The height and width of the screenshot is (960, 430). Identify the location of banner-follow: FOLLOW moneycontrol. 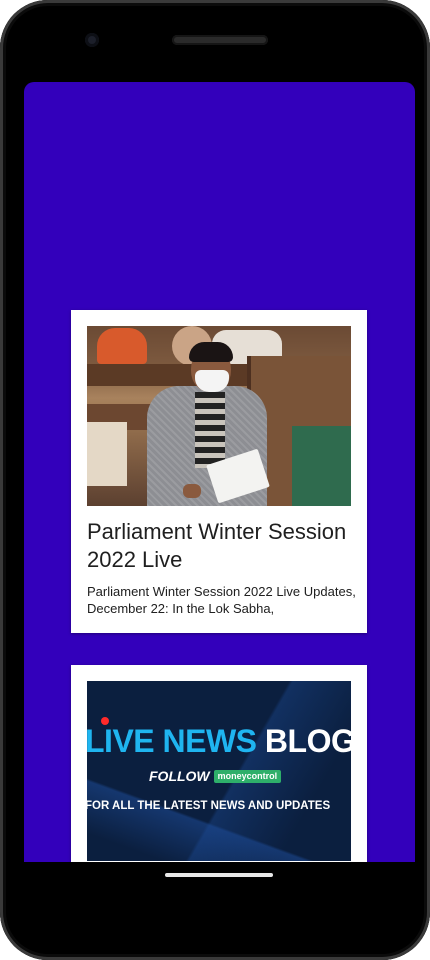
(215, 776).